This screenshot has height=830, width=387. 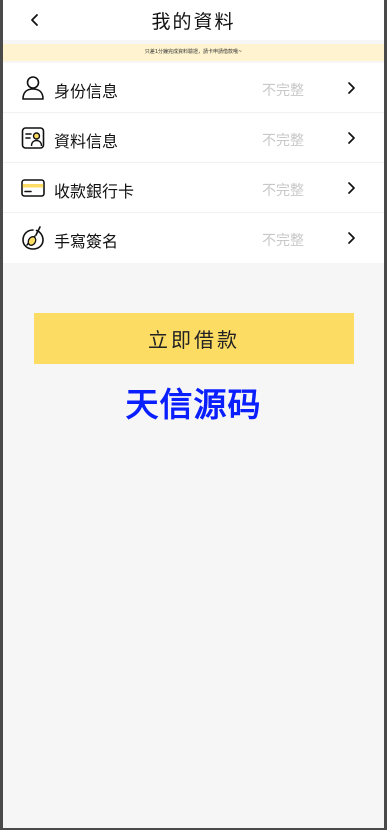 I want to click on page-title: 我的資料, so click(x=193, y=22).